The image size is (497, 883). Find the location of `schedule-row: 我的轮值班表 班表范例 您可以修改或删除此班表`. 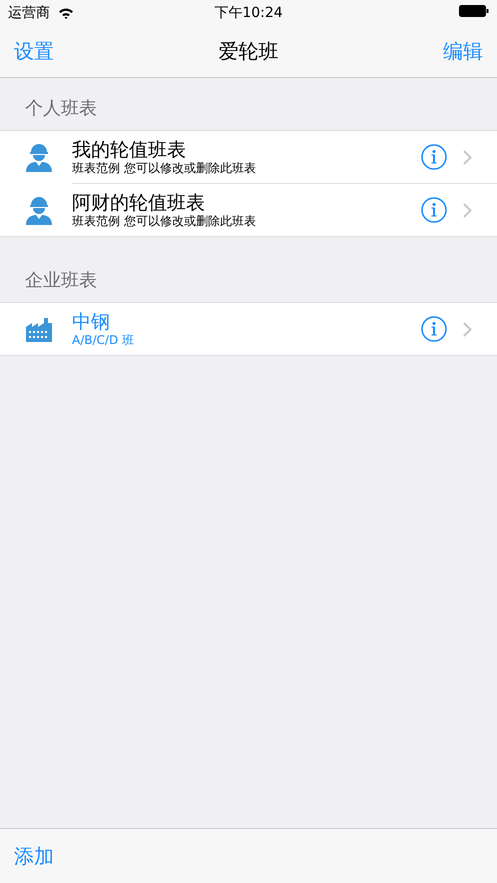

schedule-row: 我的轮值班表 班表范例 您可以修改或删除此班表 is located at coordinates (248, 157).